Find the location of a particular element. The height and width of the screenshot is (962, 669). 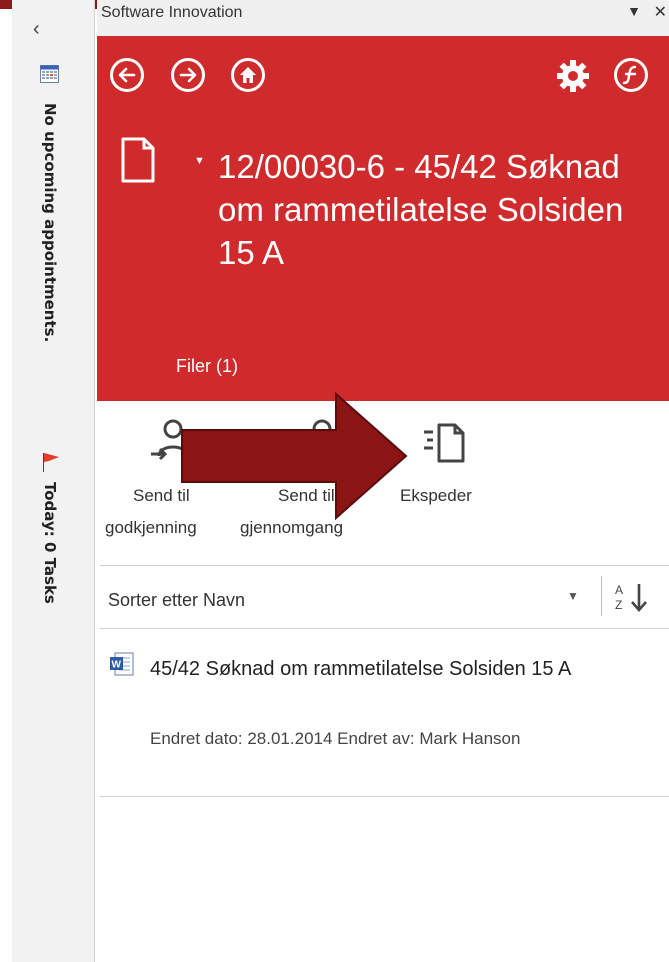

sort-az-button: A Z is located at coordinates (632, 599).